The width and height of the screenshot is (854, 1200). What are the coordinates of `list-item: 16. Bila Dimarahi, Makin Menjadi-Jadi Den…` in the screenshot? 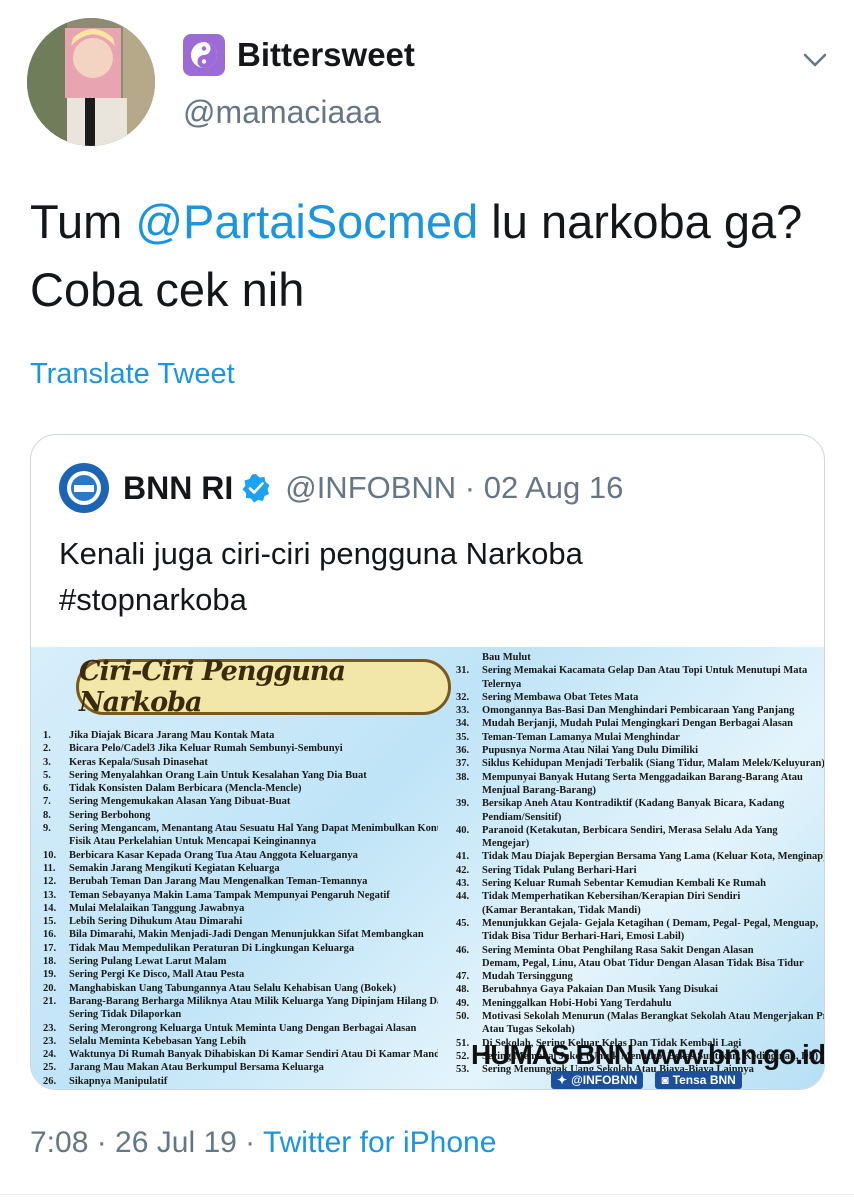 It's located at (240, 934).